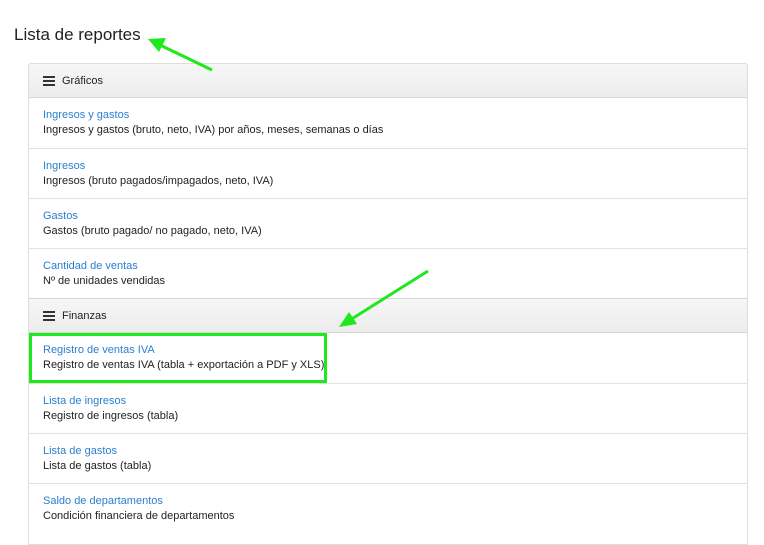 The width and height of the screenshot is (764, 545). What do you see at coordinates (395, 166) in the screenshot?
I see `report-link: Ingresos` at bounding box center [395, 166].